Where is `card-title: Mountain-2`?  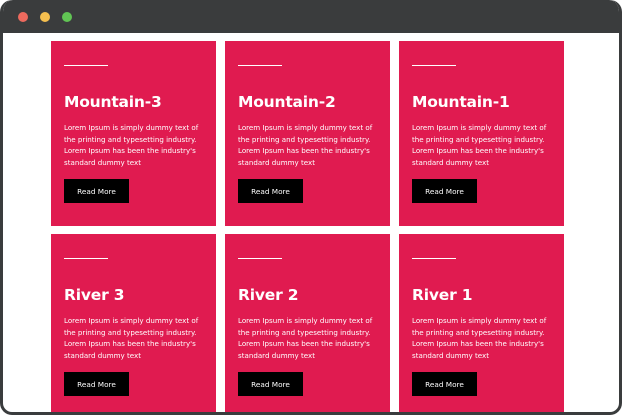 card-title: Mountain-2 is located at coordinates (287, 102).